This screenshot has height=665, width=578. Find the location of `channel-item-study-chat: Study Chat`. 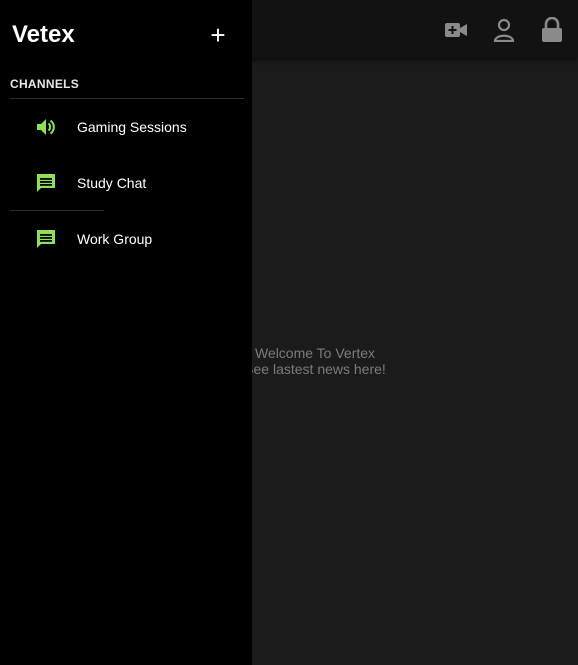

channel-item-study-chat: Study Chat is located at coordinates (126, 183).